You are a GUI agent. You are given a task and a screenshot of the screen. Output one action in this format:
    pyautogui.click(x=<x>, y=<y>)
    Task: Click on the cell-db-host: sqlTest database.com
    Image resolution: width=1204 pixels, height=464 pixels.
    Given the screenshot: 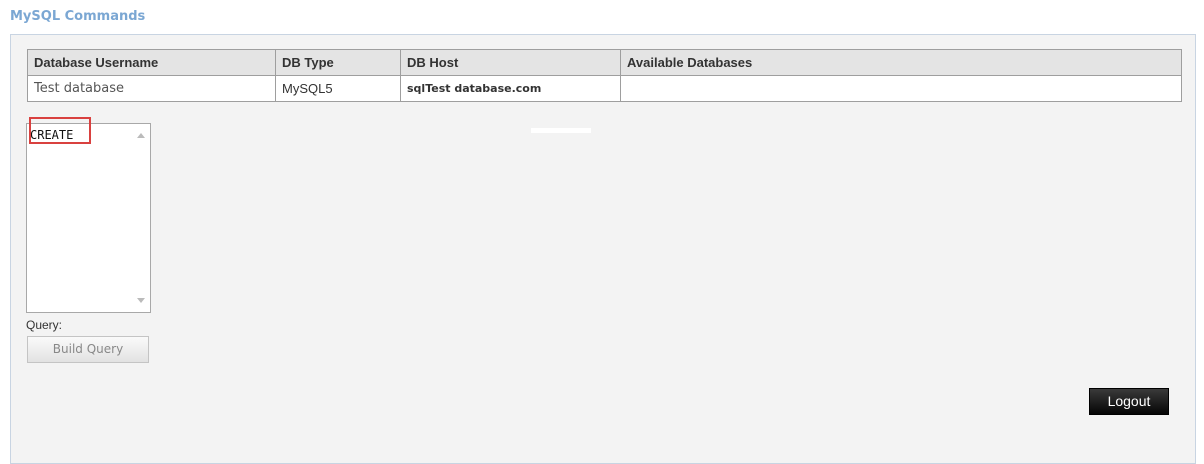 What is the action you would take?
    pyautogui.click(x=510, y=88)
    